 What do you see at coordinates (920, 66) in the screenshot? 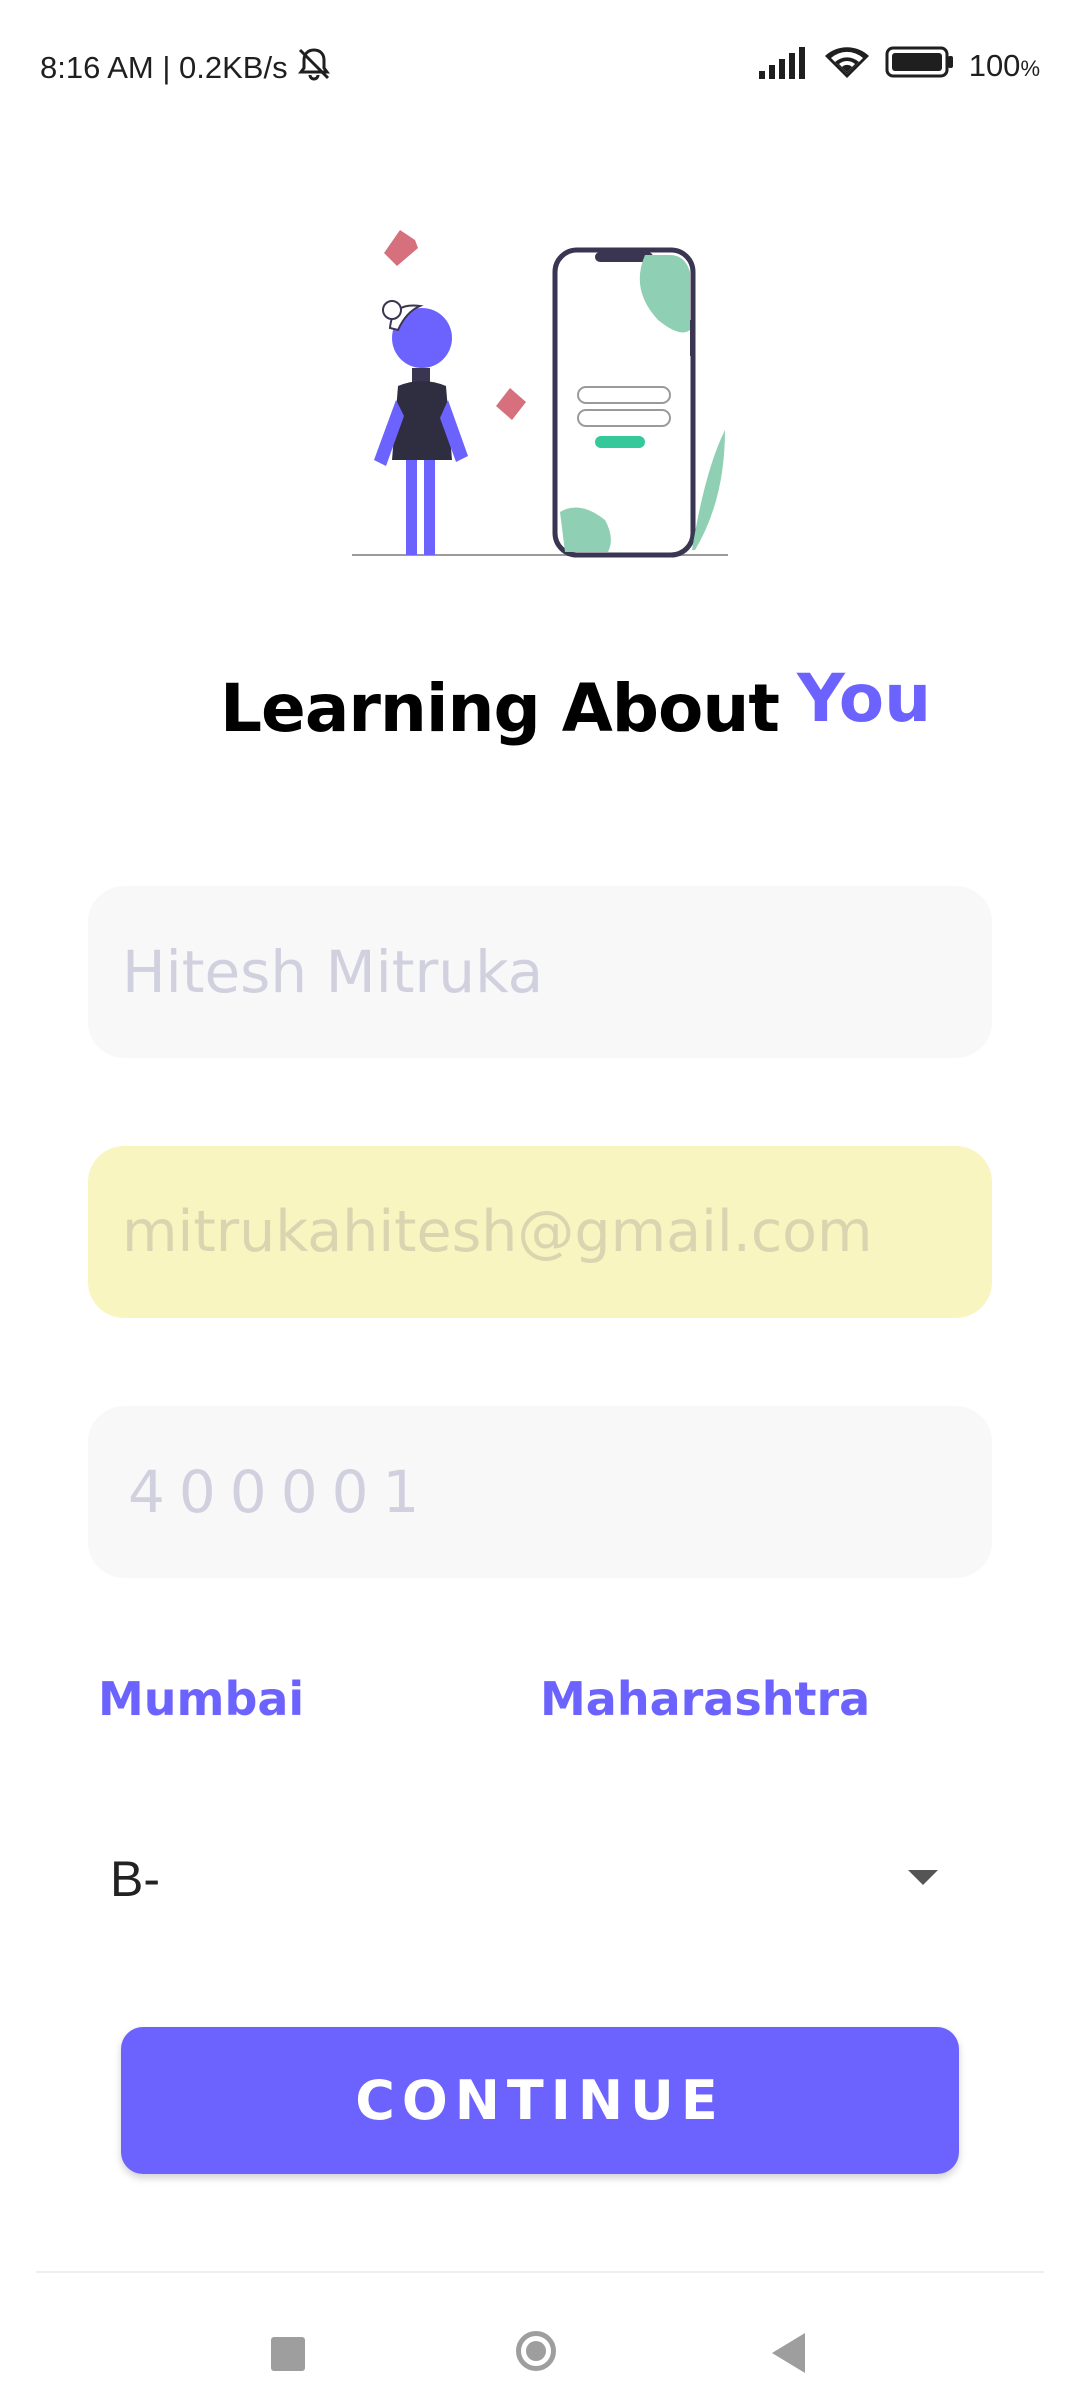
I see `battery-icon` at bounding box center [920, 66].